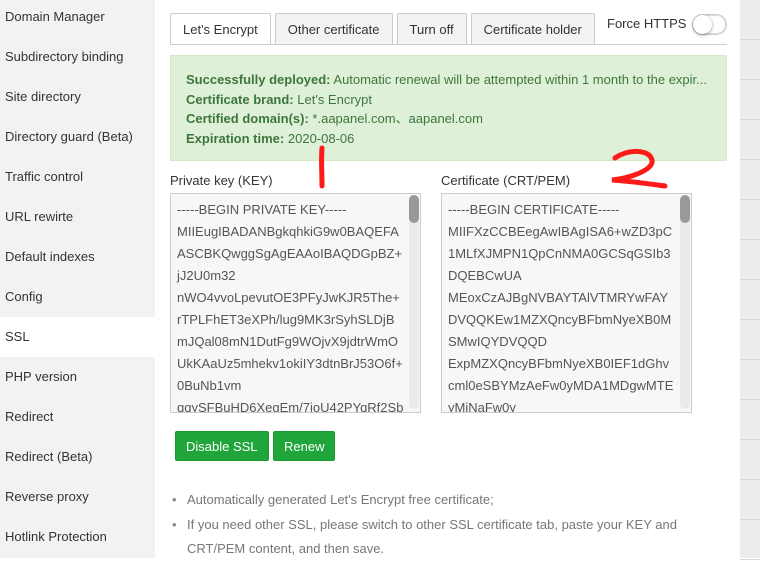 The width and height of the screenshot is (760, 562). Describe the element at coordinates (77, 297) in the screenshot. I see `sidebar-item-config: Config` at that location.